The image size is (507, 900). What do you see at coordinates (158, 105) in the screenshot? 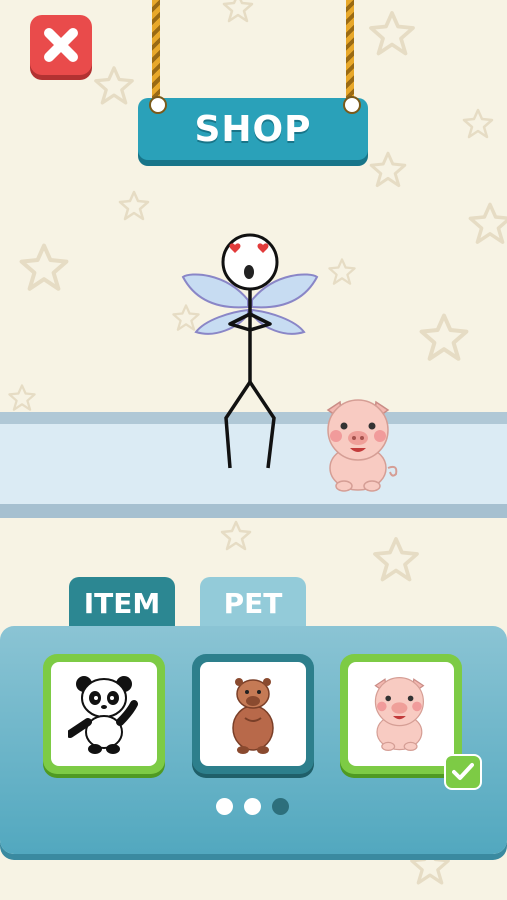
I see `sign-nail-left` at bounding box center [158, 105].